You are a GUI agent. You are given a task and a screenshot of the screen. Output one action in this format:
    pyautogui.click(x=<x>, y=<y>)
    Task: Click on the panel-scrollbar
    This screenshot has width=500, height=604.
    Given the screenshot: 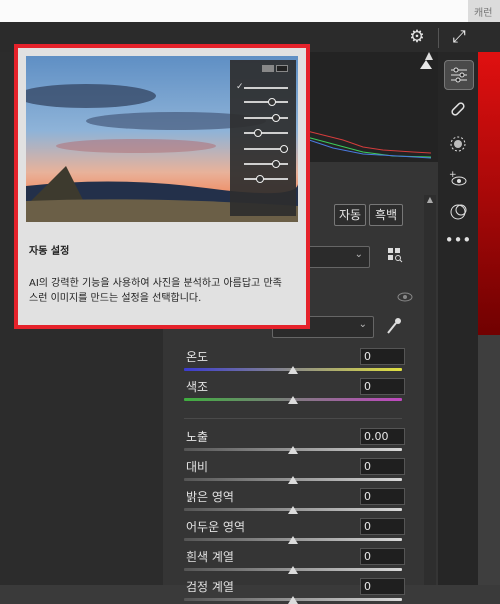 What is the action you would take?
    pyautogui.click(x=430, y=390)
    